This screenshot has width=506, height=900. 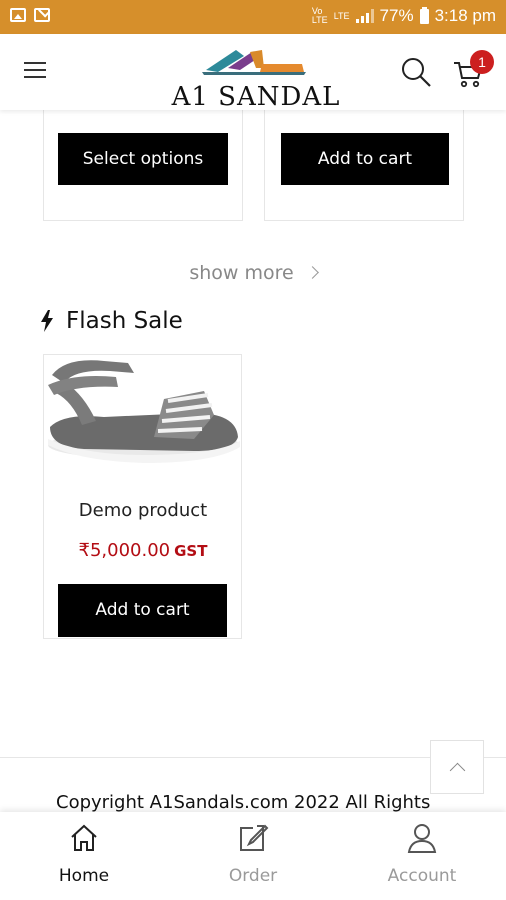 I want to click on signal-icon, so click(x=364, y=16).